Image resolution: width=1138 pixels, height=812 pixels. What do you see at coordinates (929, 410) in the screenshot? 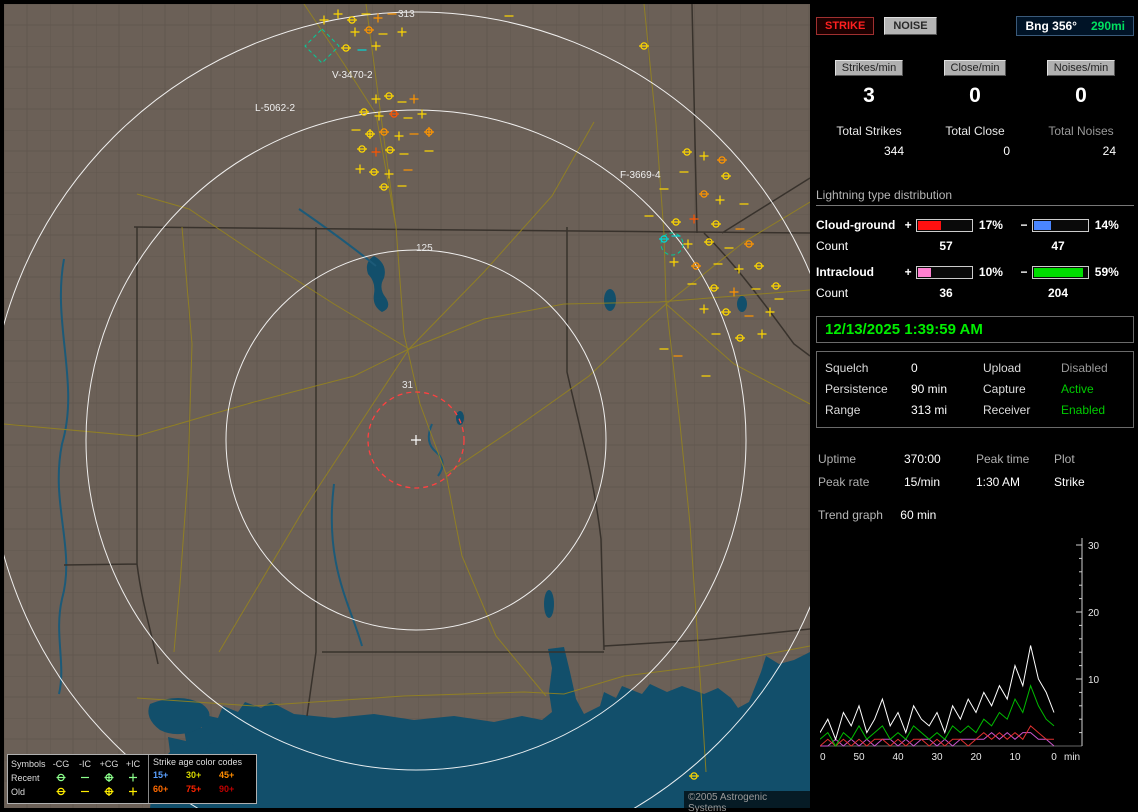
I see `range-setting-value: 313 mi` at bounding box center [929, 410].